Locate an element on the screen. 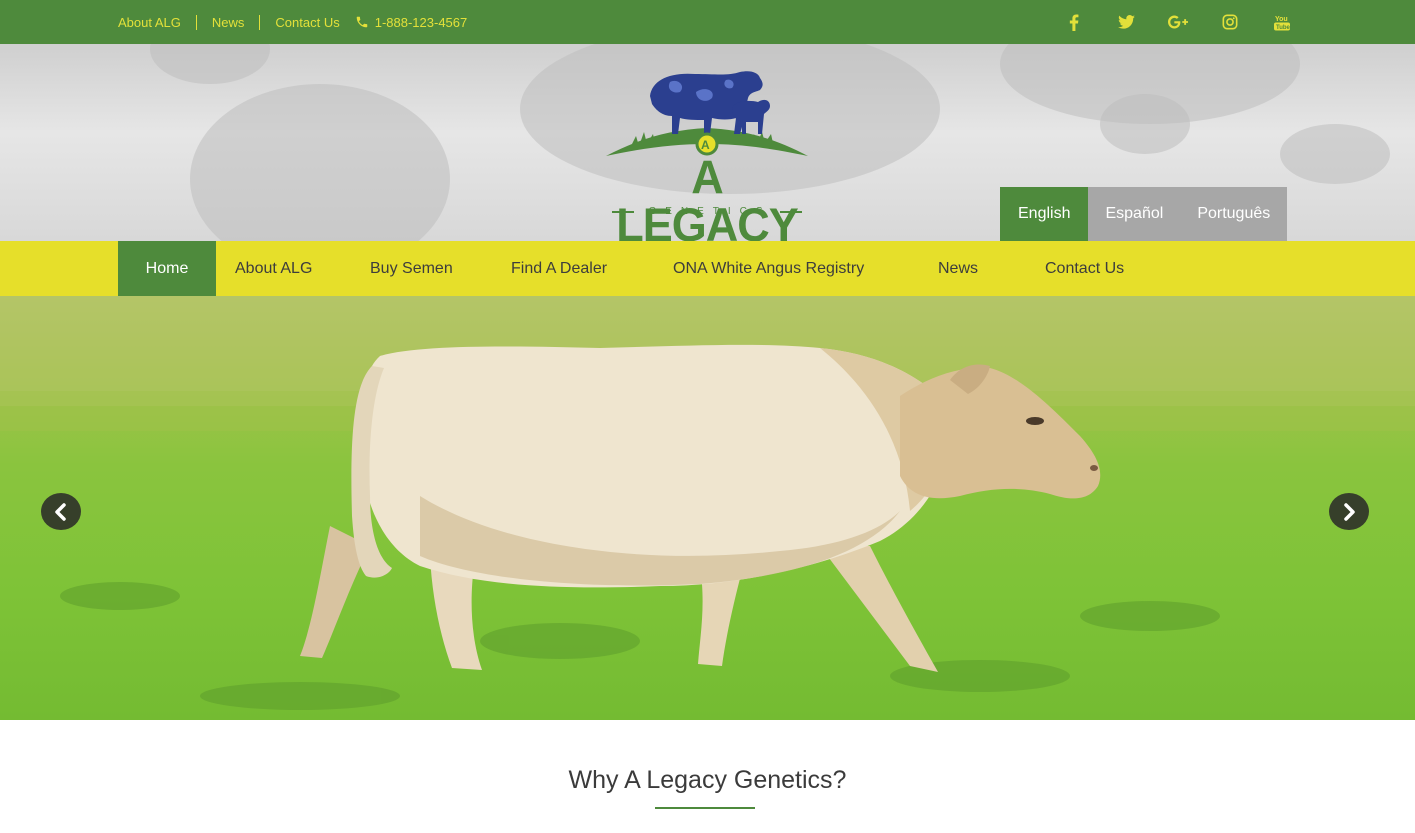  logo-wordmark: A LEGACY is located at coordinates (707, 195).